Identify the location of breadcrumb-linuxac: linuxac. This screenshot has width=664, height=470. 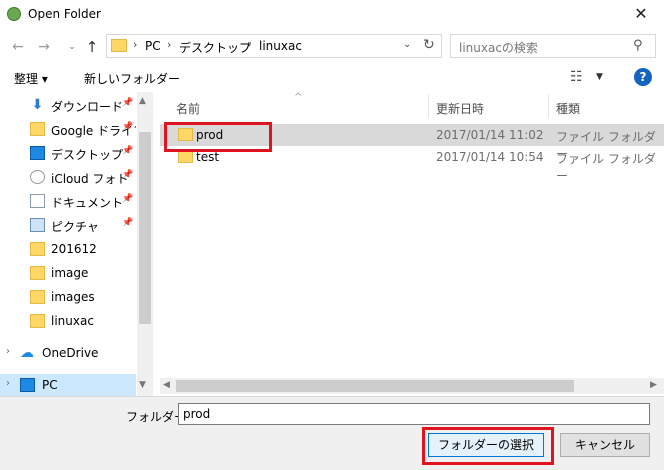
(280, 46).